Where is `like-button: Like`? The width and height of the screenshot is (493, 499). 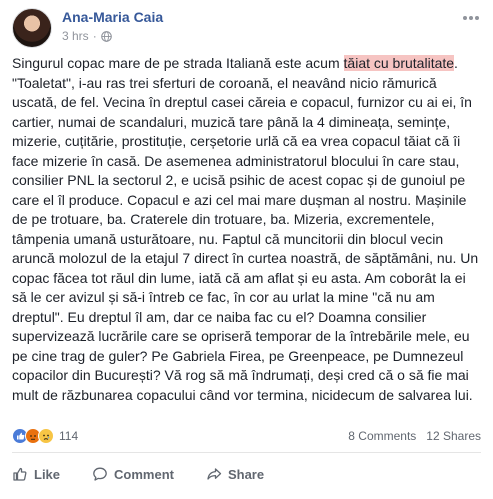 like-button: Like is located at coordinates (36, 474).